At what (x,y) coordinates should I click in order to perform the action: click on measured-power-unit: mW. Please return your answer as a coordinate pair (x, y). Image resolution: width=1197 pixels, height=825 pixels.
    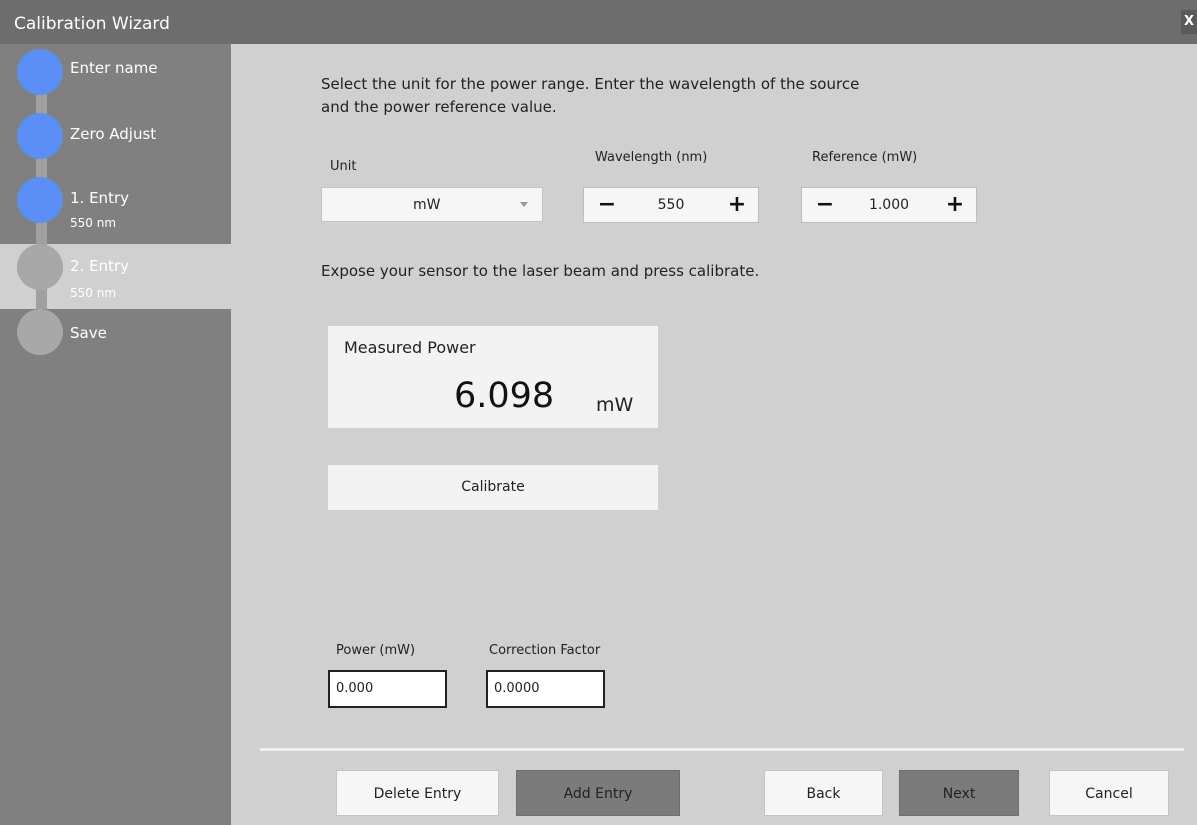
    Looking at the image, I should click on (615, 405).